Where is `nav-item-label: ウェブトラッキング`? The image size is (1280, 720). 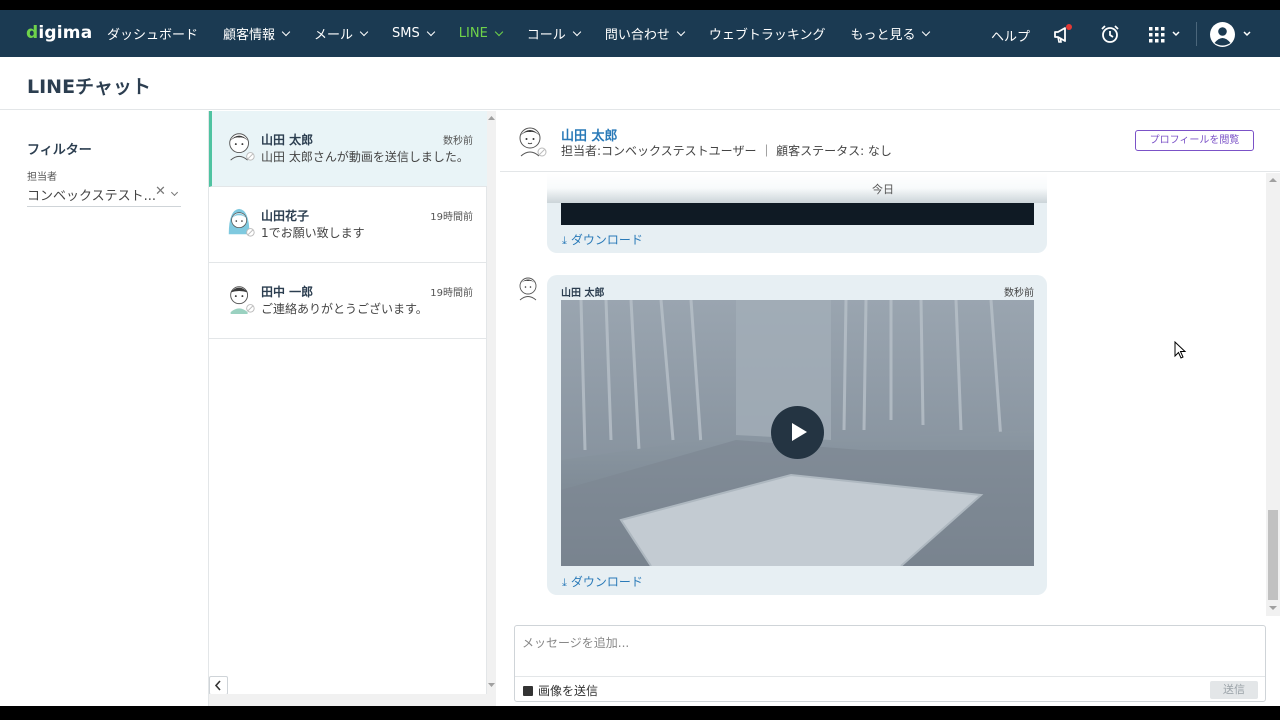
nav-item-label: ウェブトラッキング is located at coordinates (767, 35).